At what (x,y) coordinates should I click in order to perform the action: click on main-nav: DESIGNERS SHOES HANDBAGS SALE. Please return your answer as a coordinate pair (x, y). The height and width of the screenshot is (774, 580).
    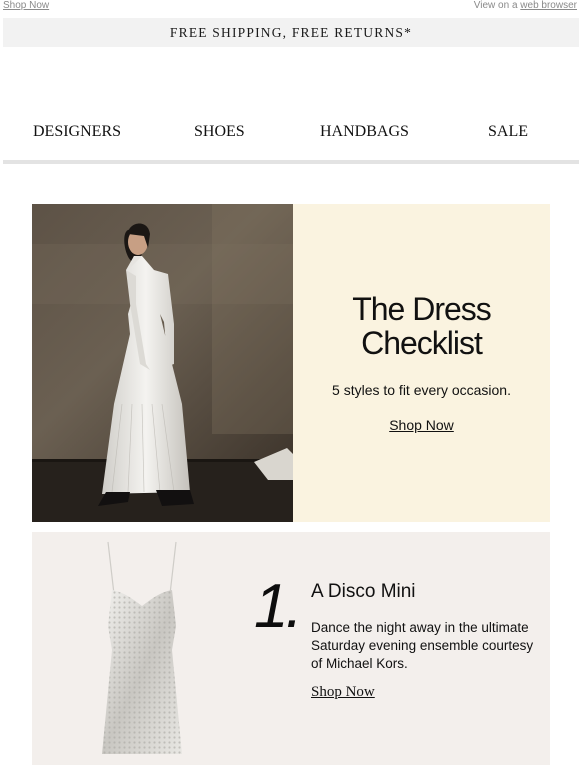
    Looking at the image, I should click on (290, 132).